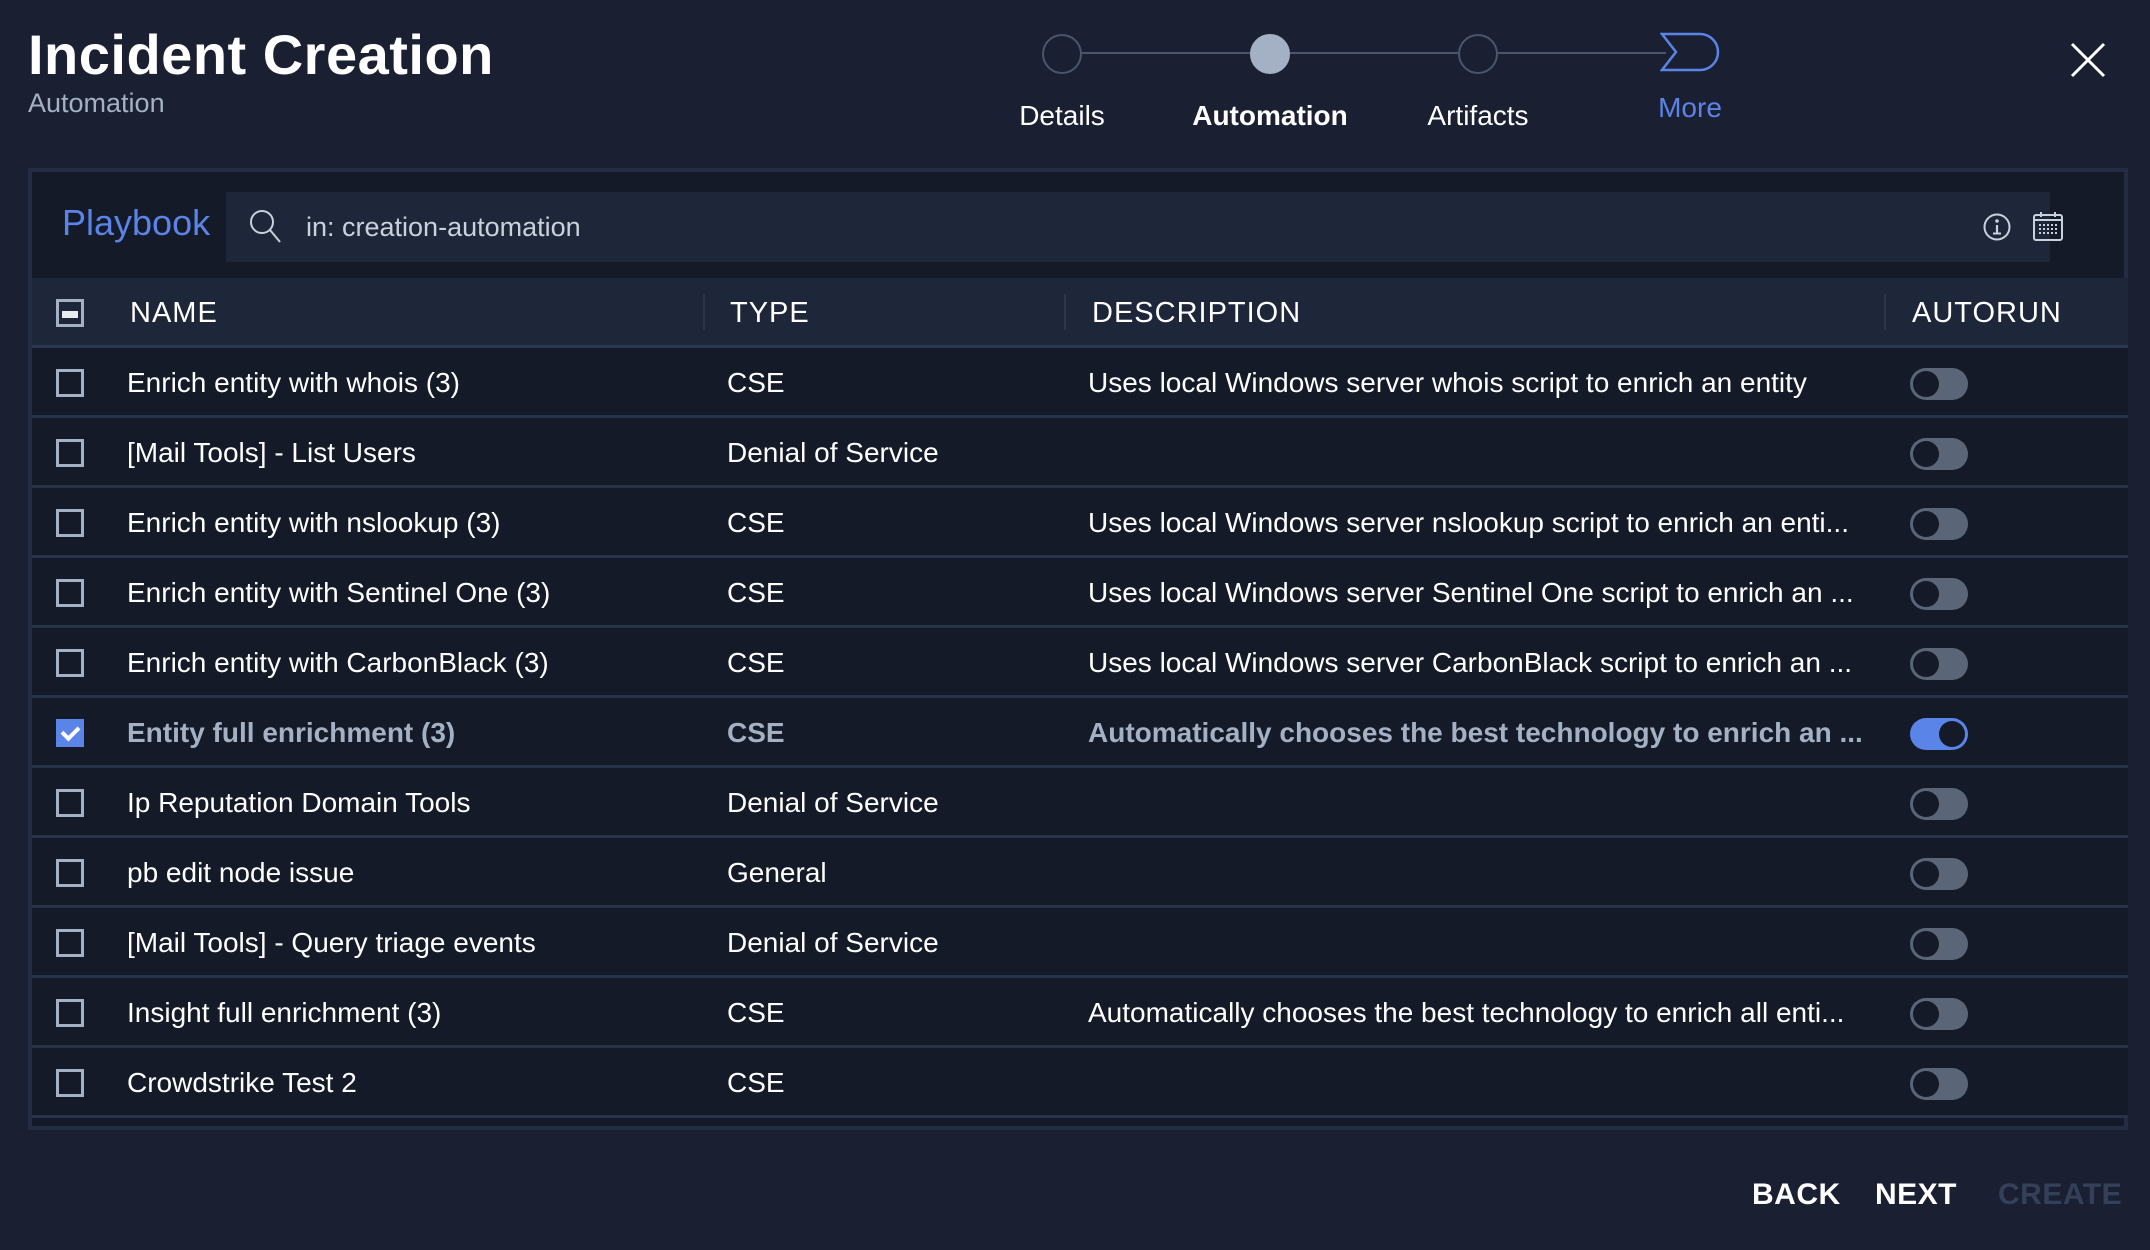 This screenshot has height=1250, width=2150. What do you see at coordinates (1056, 227) in the screenshot?
I see `search-input` at bounding box center [1056, 227].